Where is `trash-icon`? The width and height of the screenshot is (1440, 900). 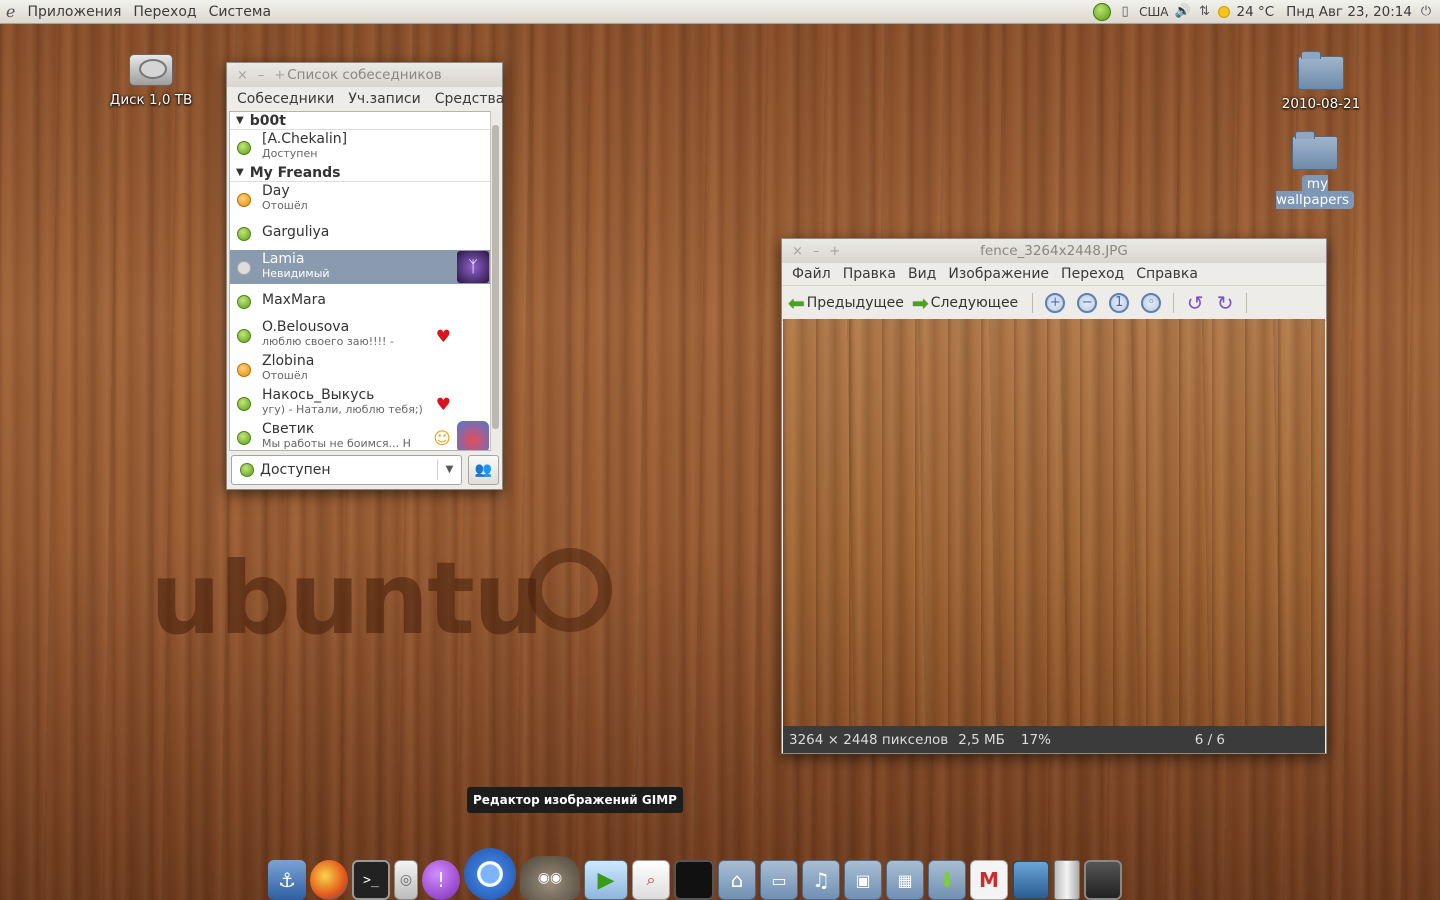
trash-icon is located at coordinates (1067, 880).